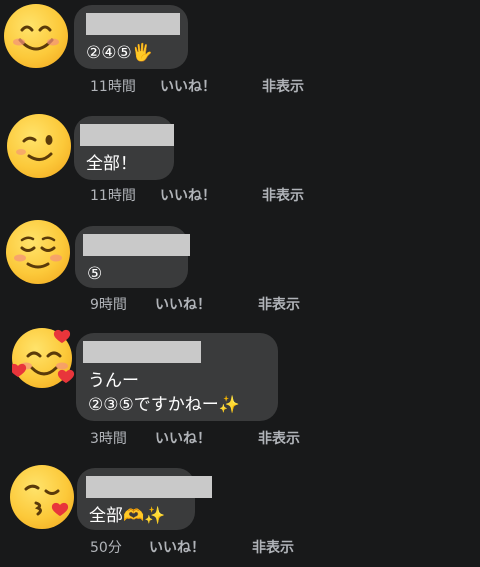 This screenshot has width=480, height=567. Describe the element at coordinates (43, 358) in the screenshot. I see `smiling-face-with-hearts-icon` at that location.